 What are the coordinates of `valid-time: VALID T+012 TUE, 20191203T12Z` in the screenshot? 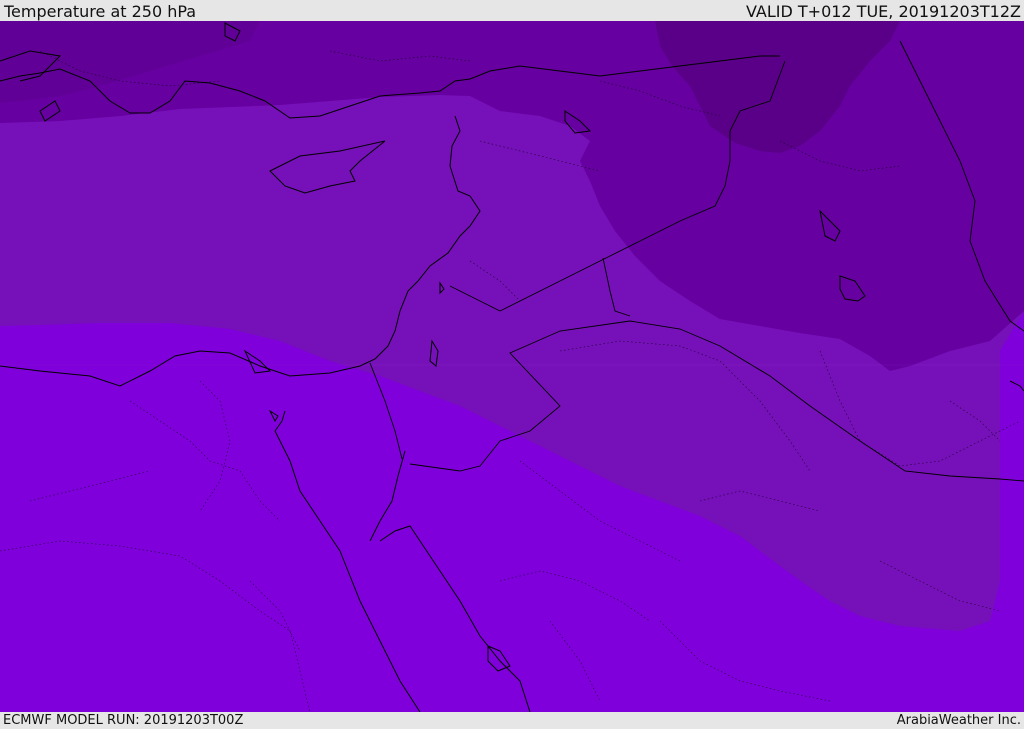 It's located at (883, 11).